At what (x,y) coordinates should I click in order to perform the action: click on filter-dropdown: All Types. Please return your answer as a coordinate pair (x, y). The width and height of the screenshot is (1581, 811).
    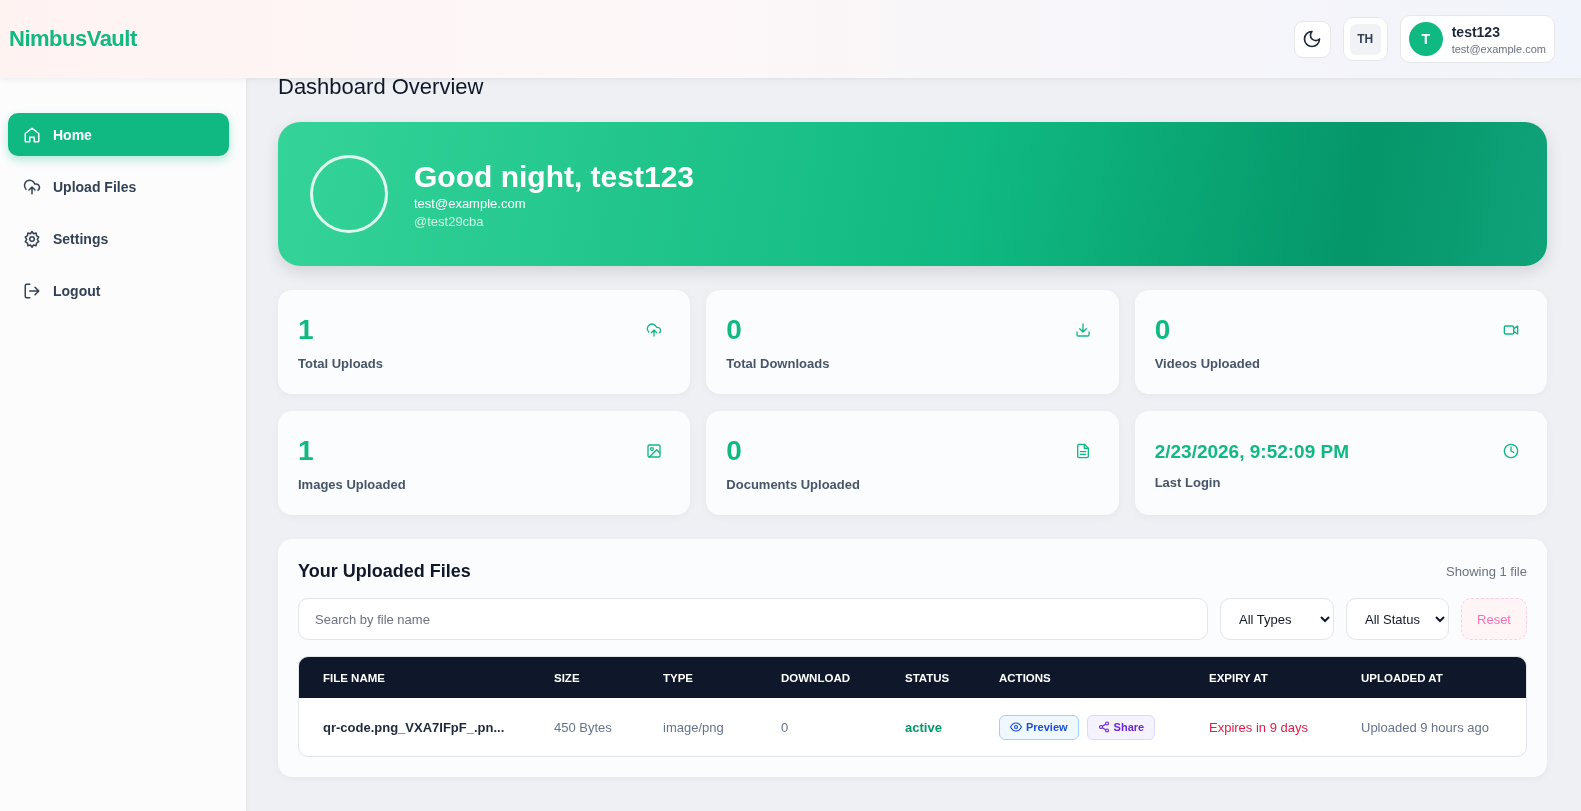
    Looking at the image, I should click on (1277, 619).